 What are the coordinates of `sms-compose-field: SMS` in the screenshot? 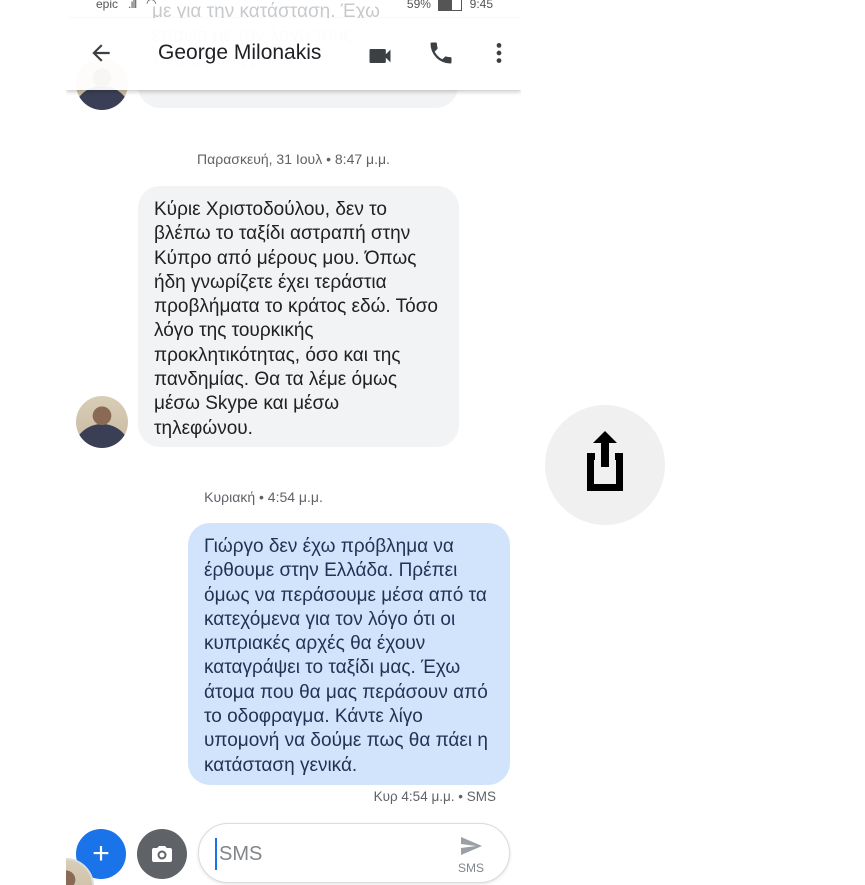 It's located at (354, 853).